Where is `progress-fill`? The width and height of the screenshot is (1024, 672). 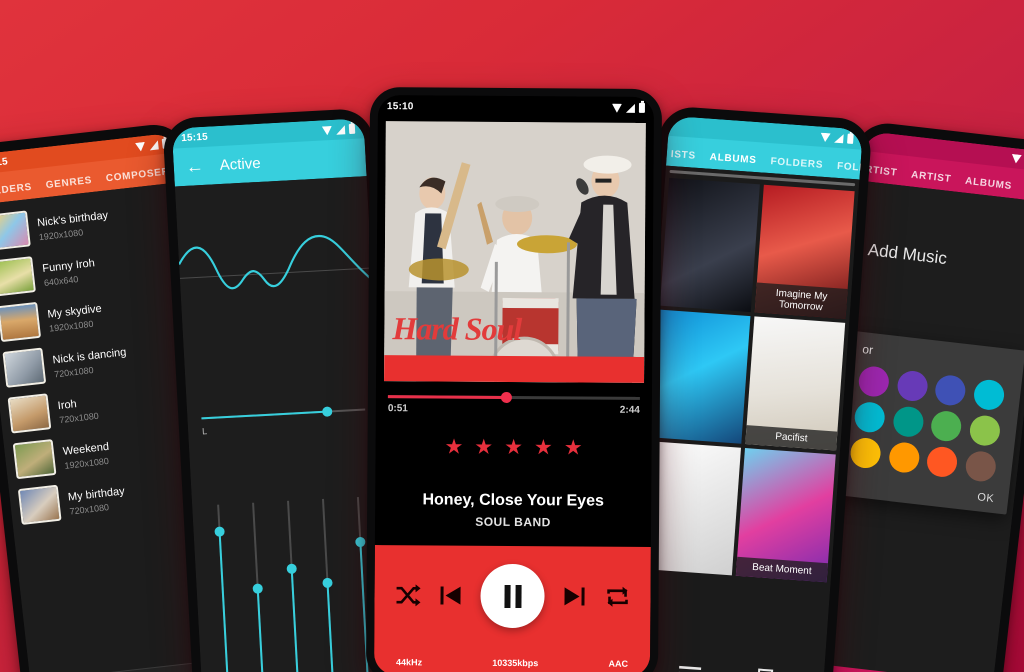
progress-fill is located at coordinates (447, 397).